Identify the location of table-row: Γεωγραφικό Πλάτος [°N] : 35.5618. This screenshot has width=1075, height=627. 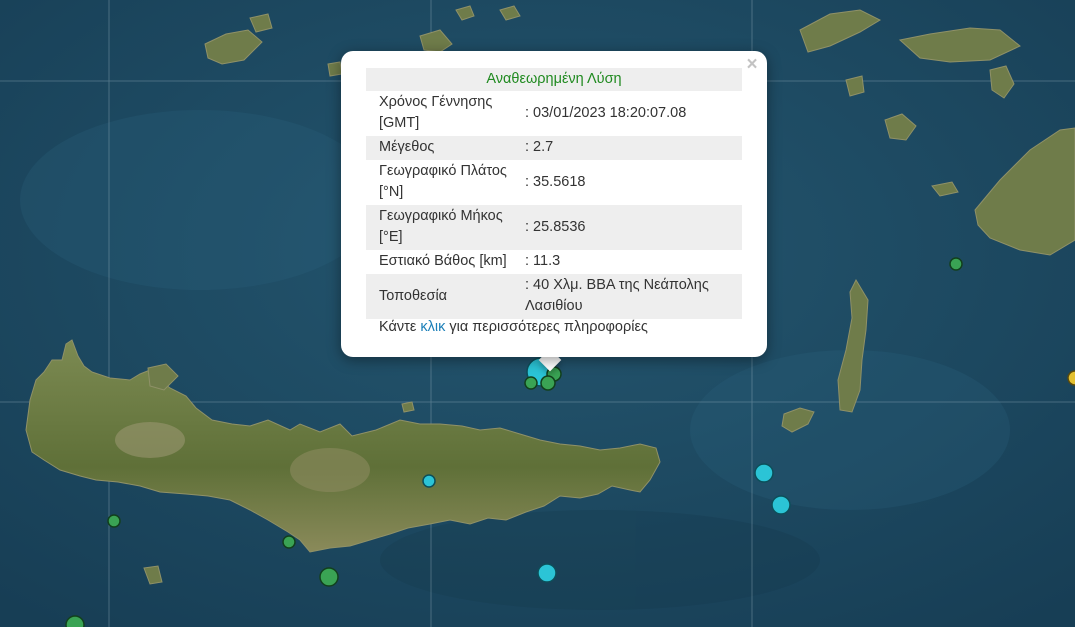
(554, 182).